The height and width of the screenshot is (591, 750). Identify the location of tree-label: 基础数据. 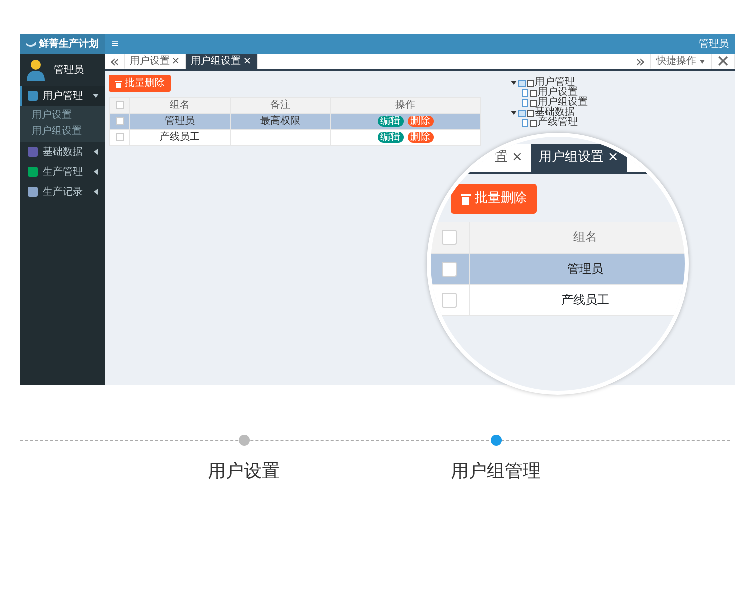
(555, 113).